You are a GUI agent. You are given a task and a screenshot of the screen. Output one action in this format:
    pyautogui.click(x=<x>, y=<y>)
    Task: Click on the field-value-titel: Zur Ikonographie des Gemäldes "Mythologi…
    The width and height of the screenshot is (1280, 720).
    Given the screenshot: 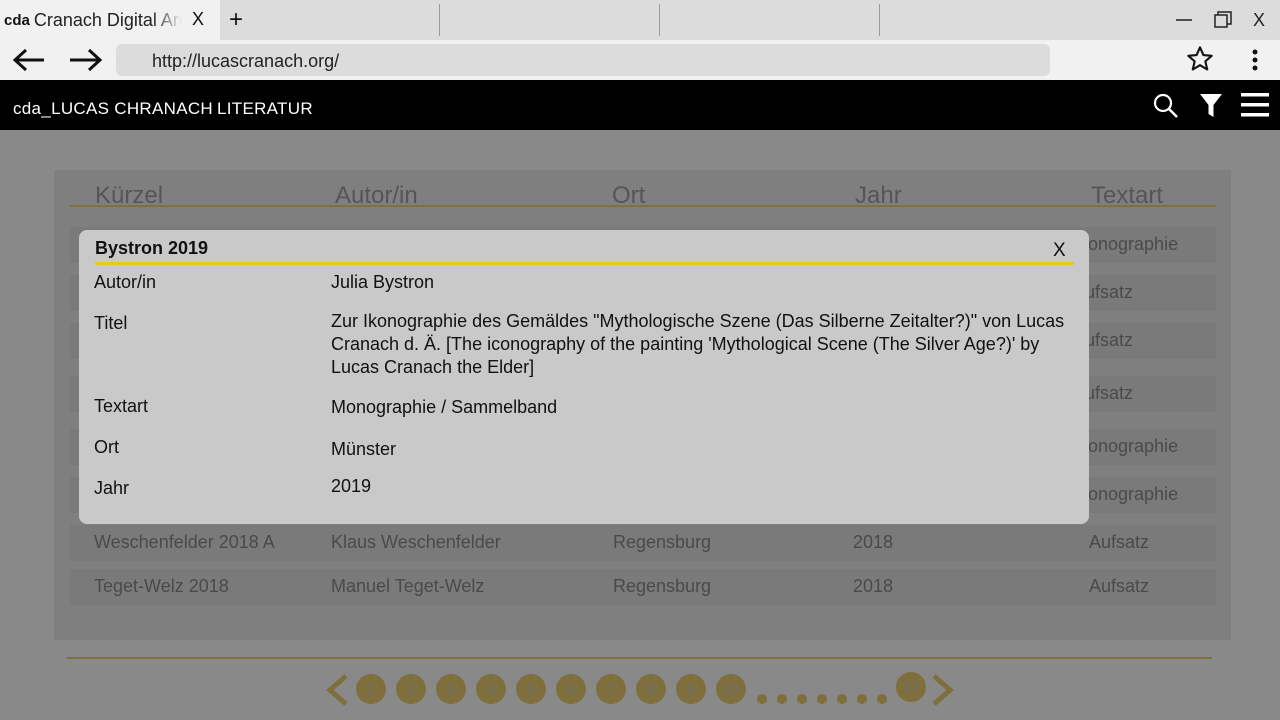 What is the action you would take?
    pyautogui.click(x=698, y=344)
    